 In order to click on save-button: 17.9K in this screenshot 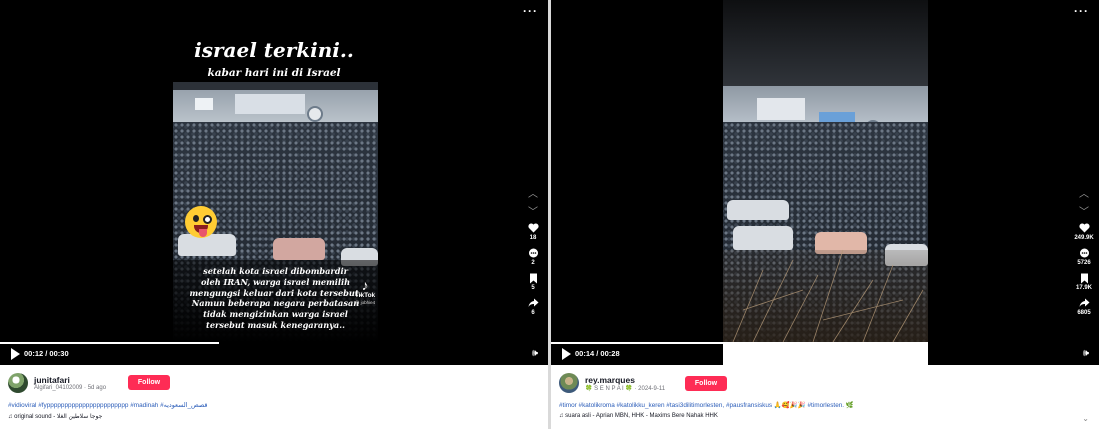, I will do `click(1084, 282)`.